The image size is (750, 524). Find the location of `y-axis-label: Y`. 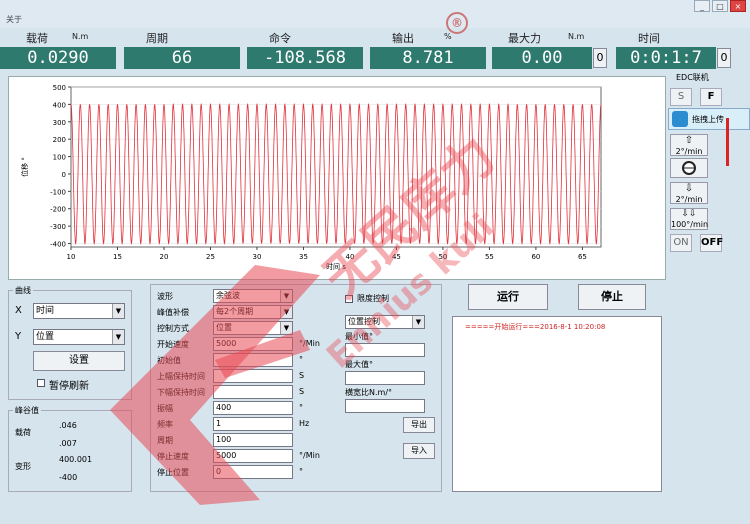

y-axis-label: Y is located at coordinates (18, 336).